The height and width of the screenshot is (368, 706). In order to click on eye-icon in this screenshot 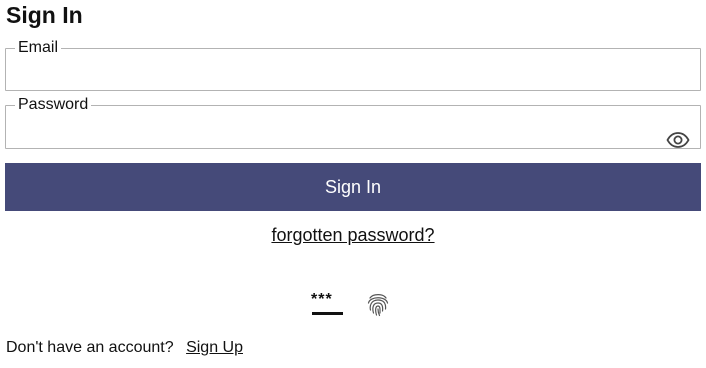, I will do `click(678, 140)`.